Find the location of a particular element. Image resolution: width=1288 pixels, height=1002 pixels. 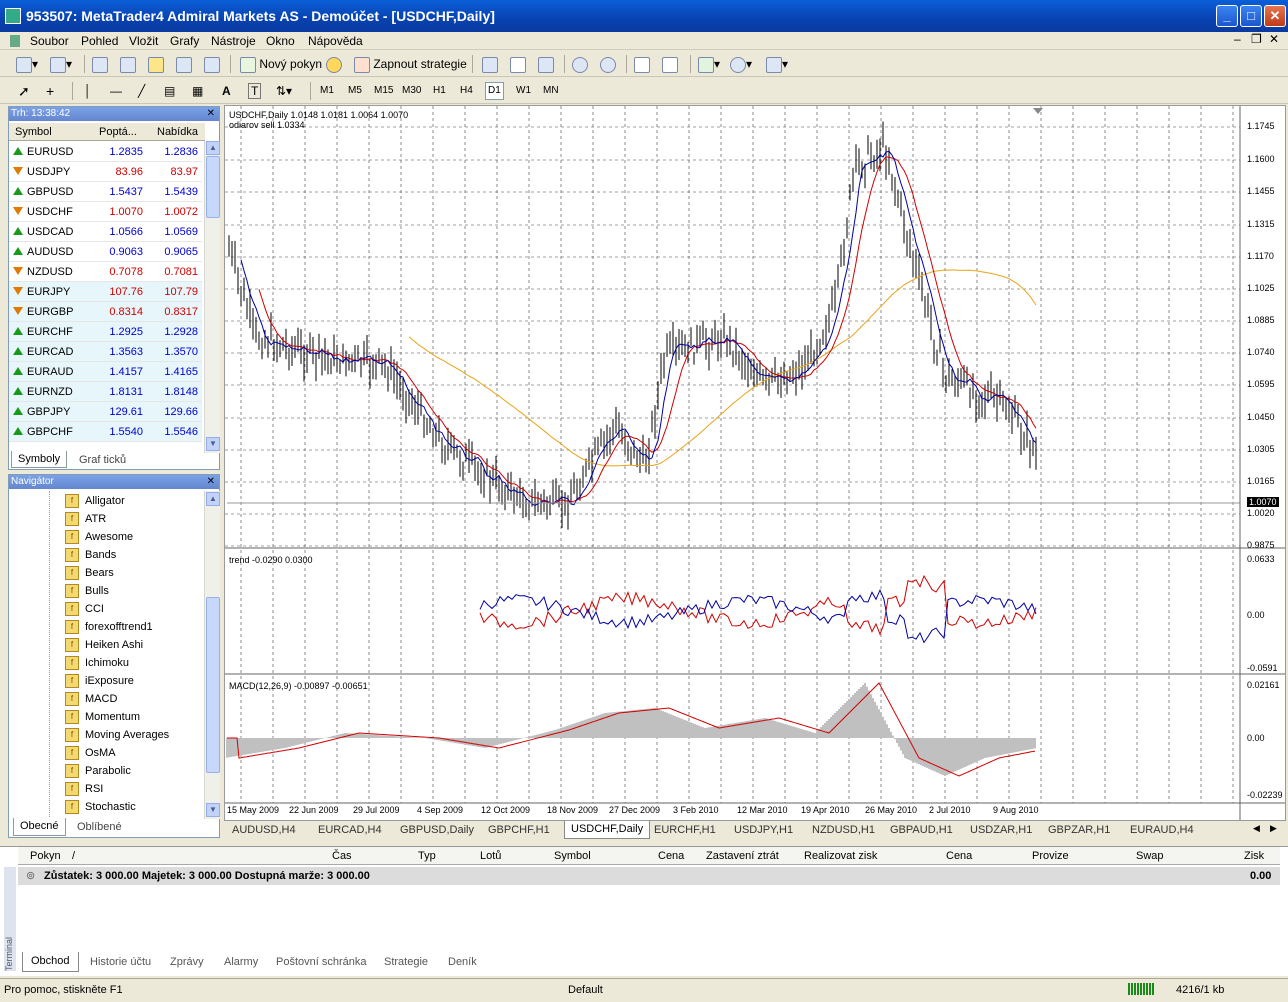

mdi-close-icon: ✕ is located at coordinates (1274, 39).